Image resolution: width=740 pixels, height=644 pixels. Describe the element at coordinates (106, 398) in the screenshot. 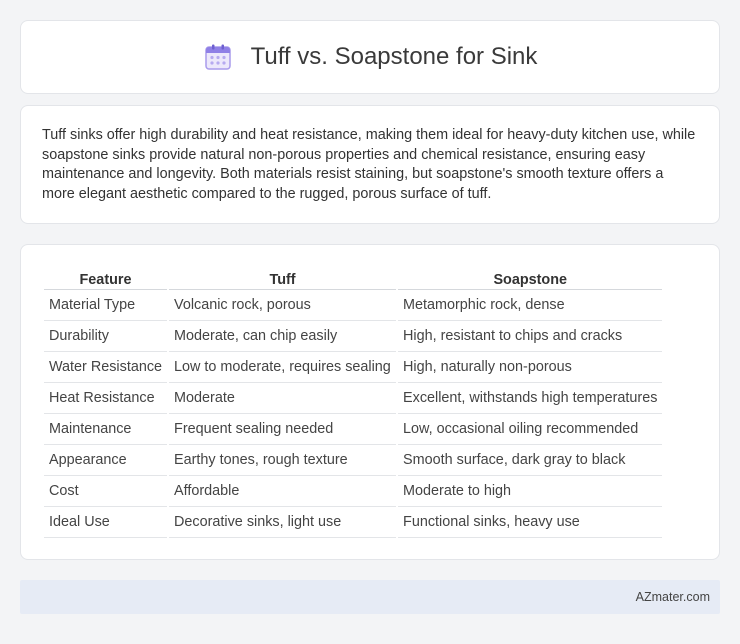

I see `feature-cell: Heat Resistance` at that location.